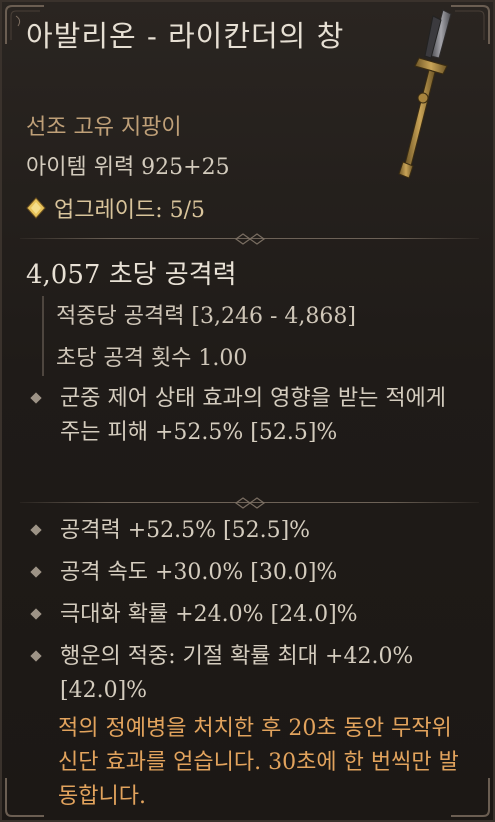 The height and width of the screenshot is (822, 495). What do you see at coordinates (130, 210) in the screenshot?
I see `upgrade-label: 업그레이드: 5/5` at bounding box center [130, 210].